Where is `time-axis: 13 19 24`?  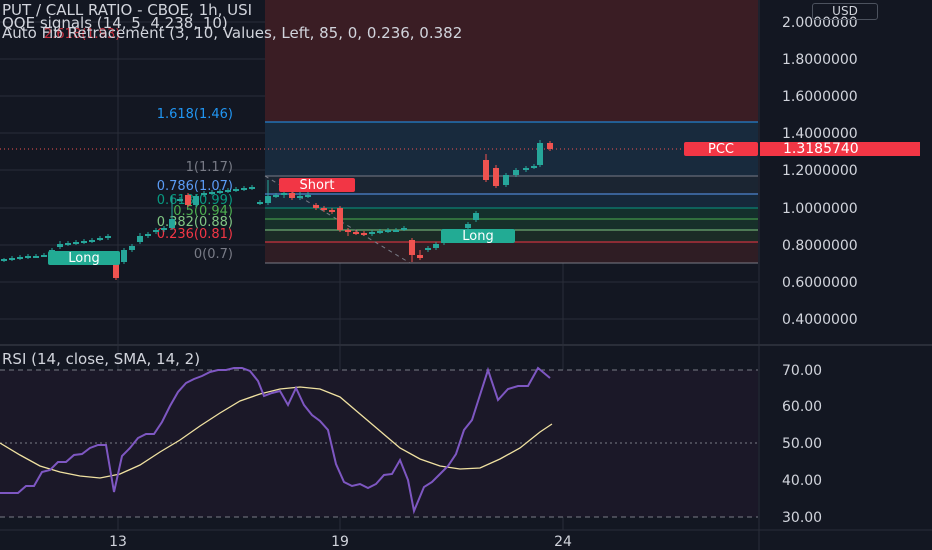
time-axis: 13 19 24 is located at coordinates (340, 542).